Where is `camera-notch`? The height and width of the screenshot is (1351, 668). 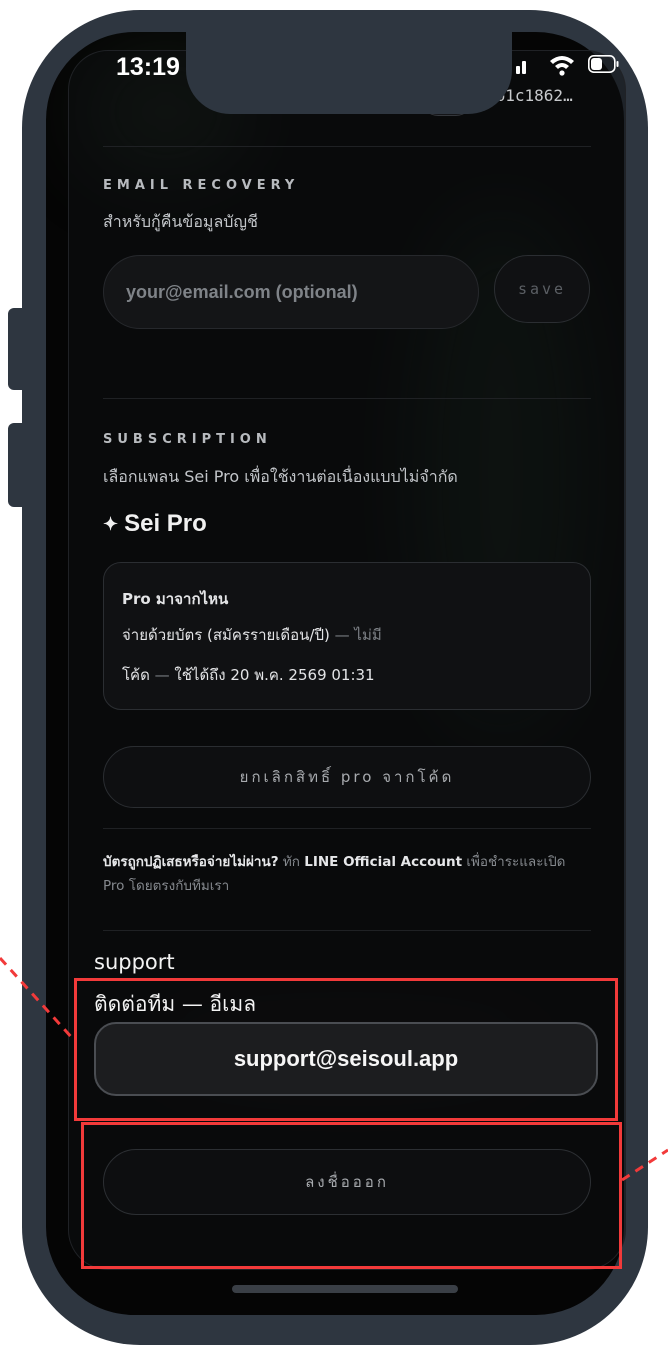 camera-notch is located at coordinates (349, 62).